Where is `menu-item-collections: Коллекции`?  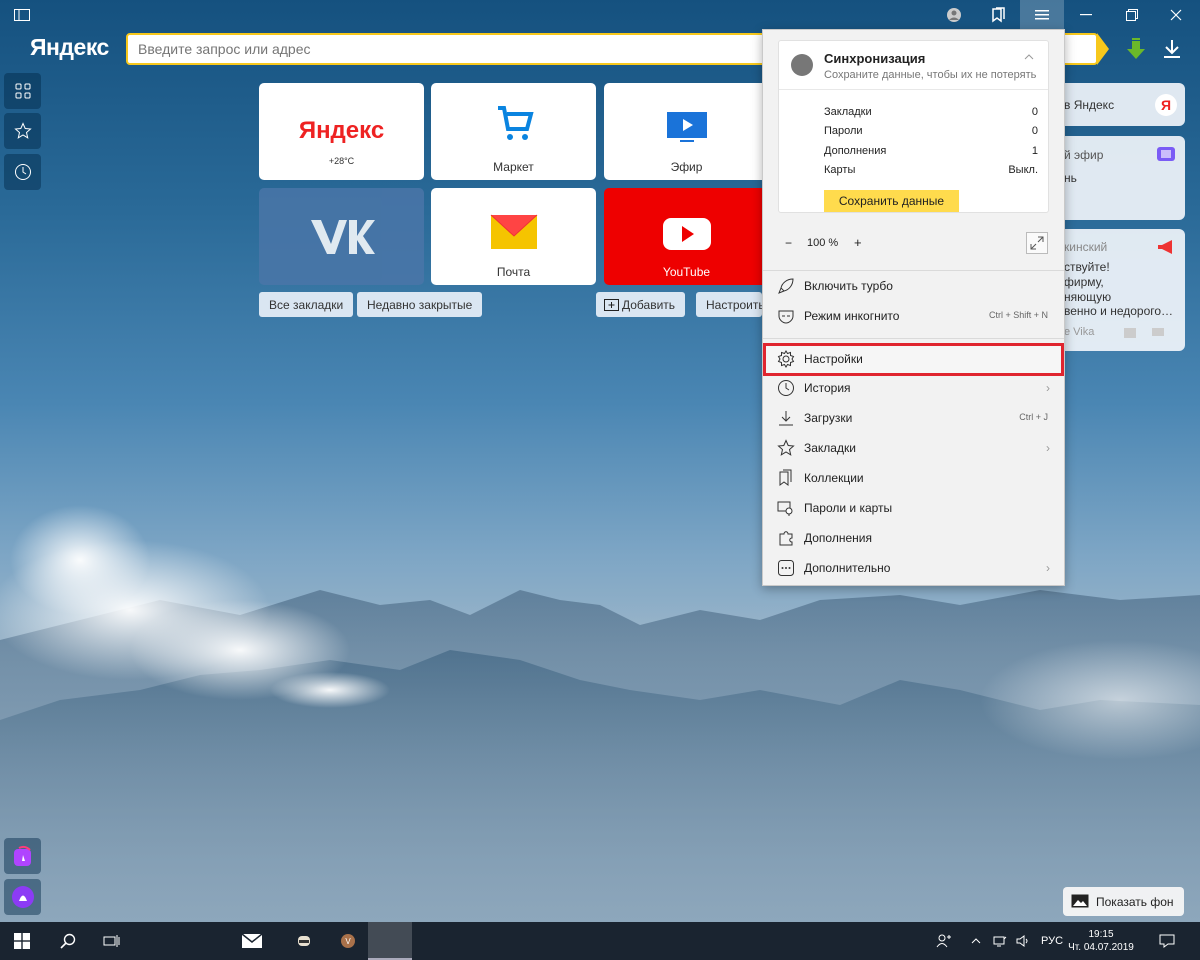
menu-item-collections: Коллекции is located at coordinates (913, 478).